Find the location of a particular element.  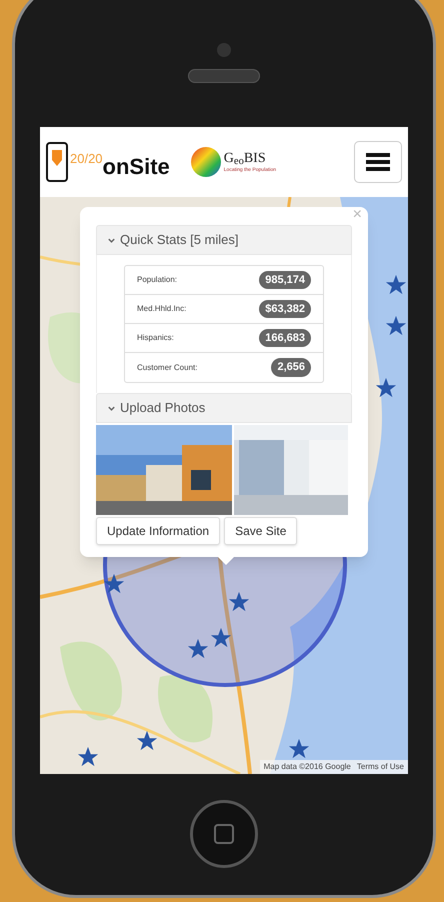

partner-logo-text: G$_{eo}$BIS is located at coordinates (245, 159).